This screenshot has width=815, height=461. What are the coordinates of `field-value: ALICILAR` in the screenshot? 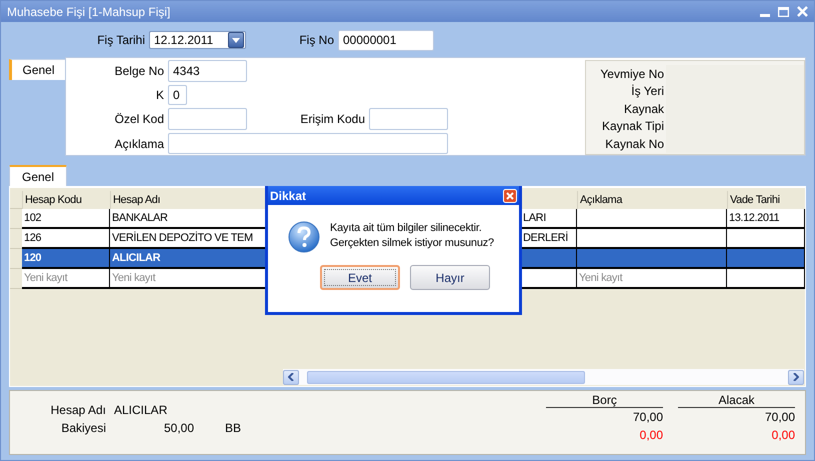 It's located at (141, 410).